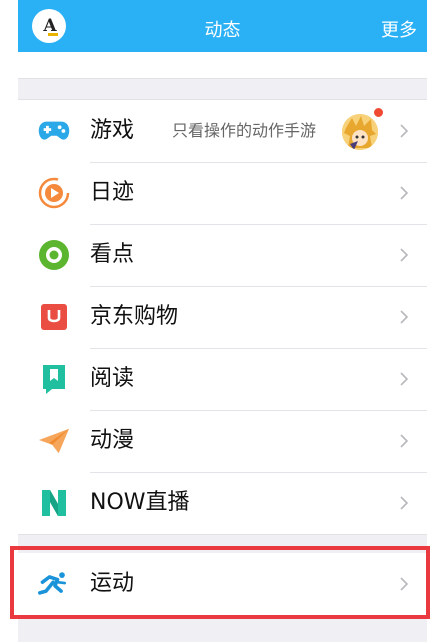 The width and height of the screenshot is (443, 642). I want to click on top-bar: A 动态 更多, so click(222, 26).